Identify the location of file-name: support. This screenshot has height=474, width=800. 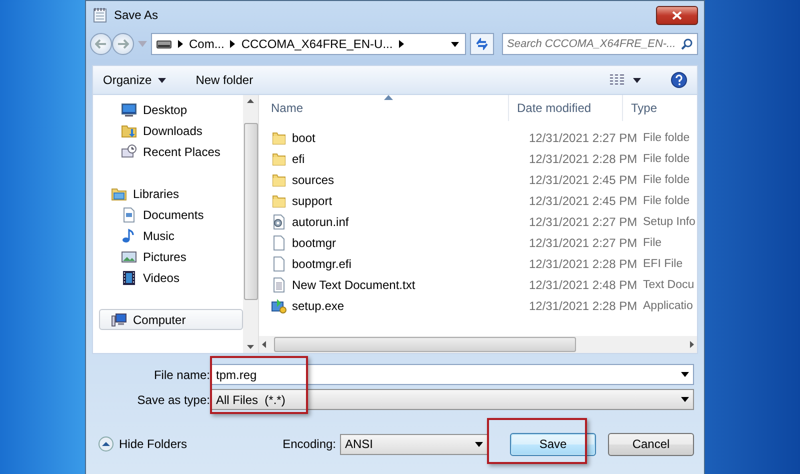
(312, 201).